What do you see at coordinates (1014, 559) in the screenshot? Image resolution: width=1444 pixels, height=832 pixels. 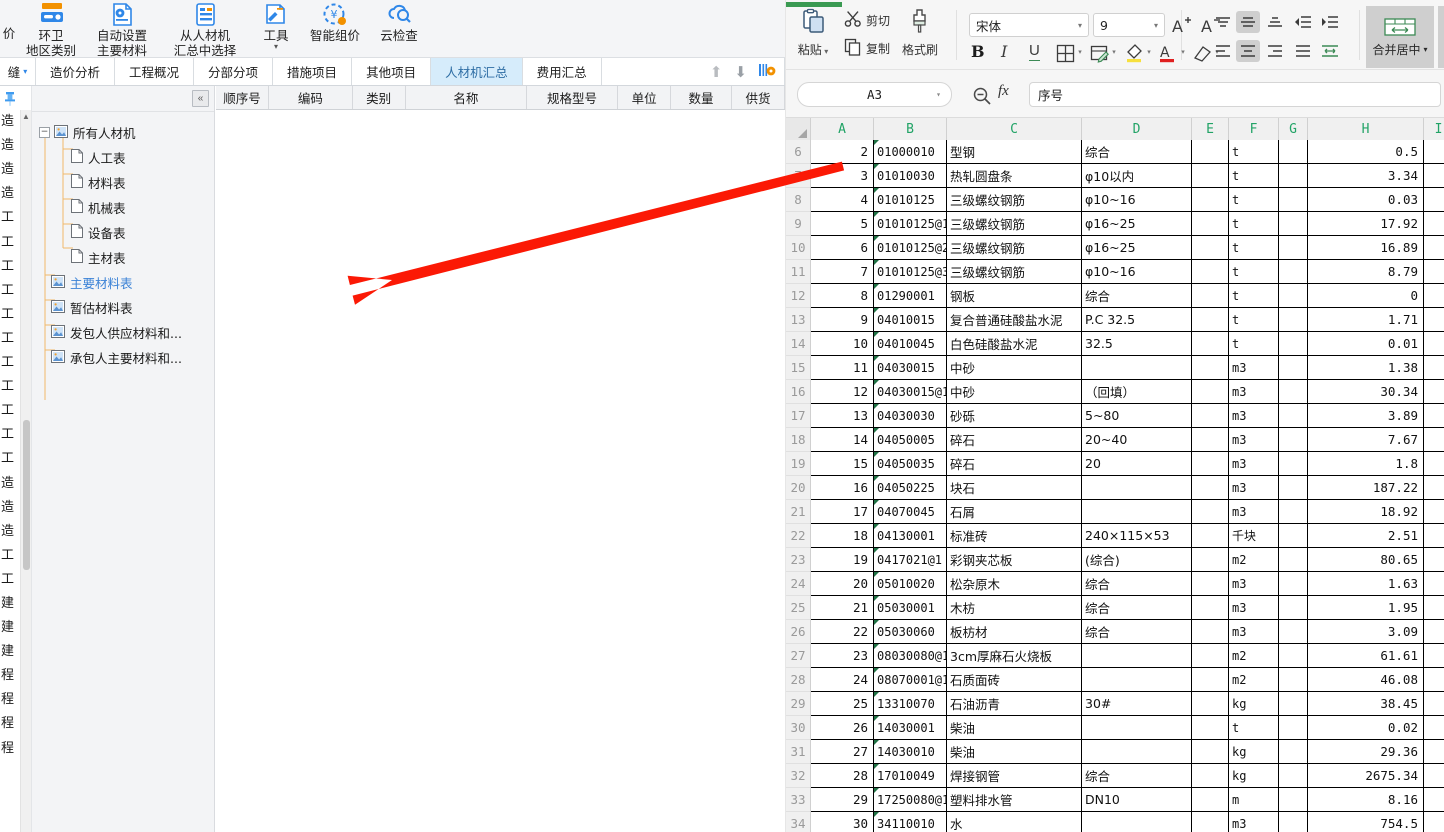 I see `sheet-cell: 彩钢夹芯板` at bounding box center [1014, 559].